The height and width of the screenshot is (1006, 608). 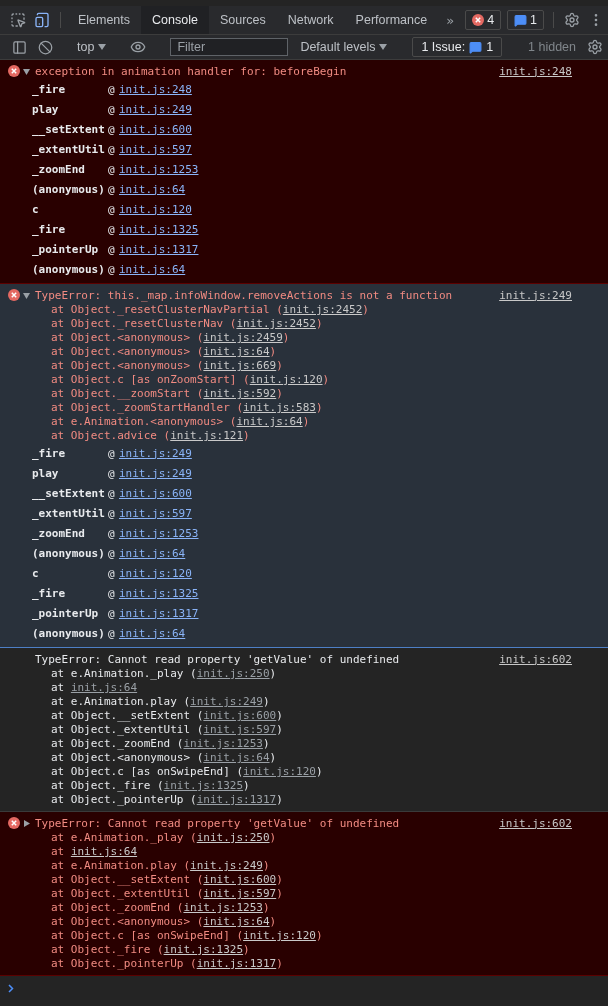 I want to click on levels-dropdown: Default levels, so click(x=344, y=47).